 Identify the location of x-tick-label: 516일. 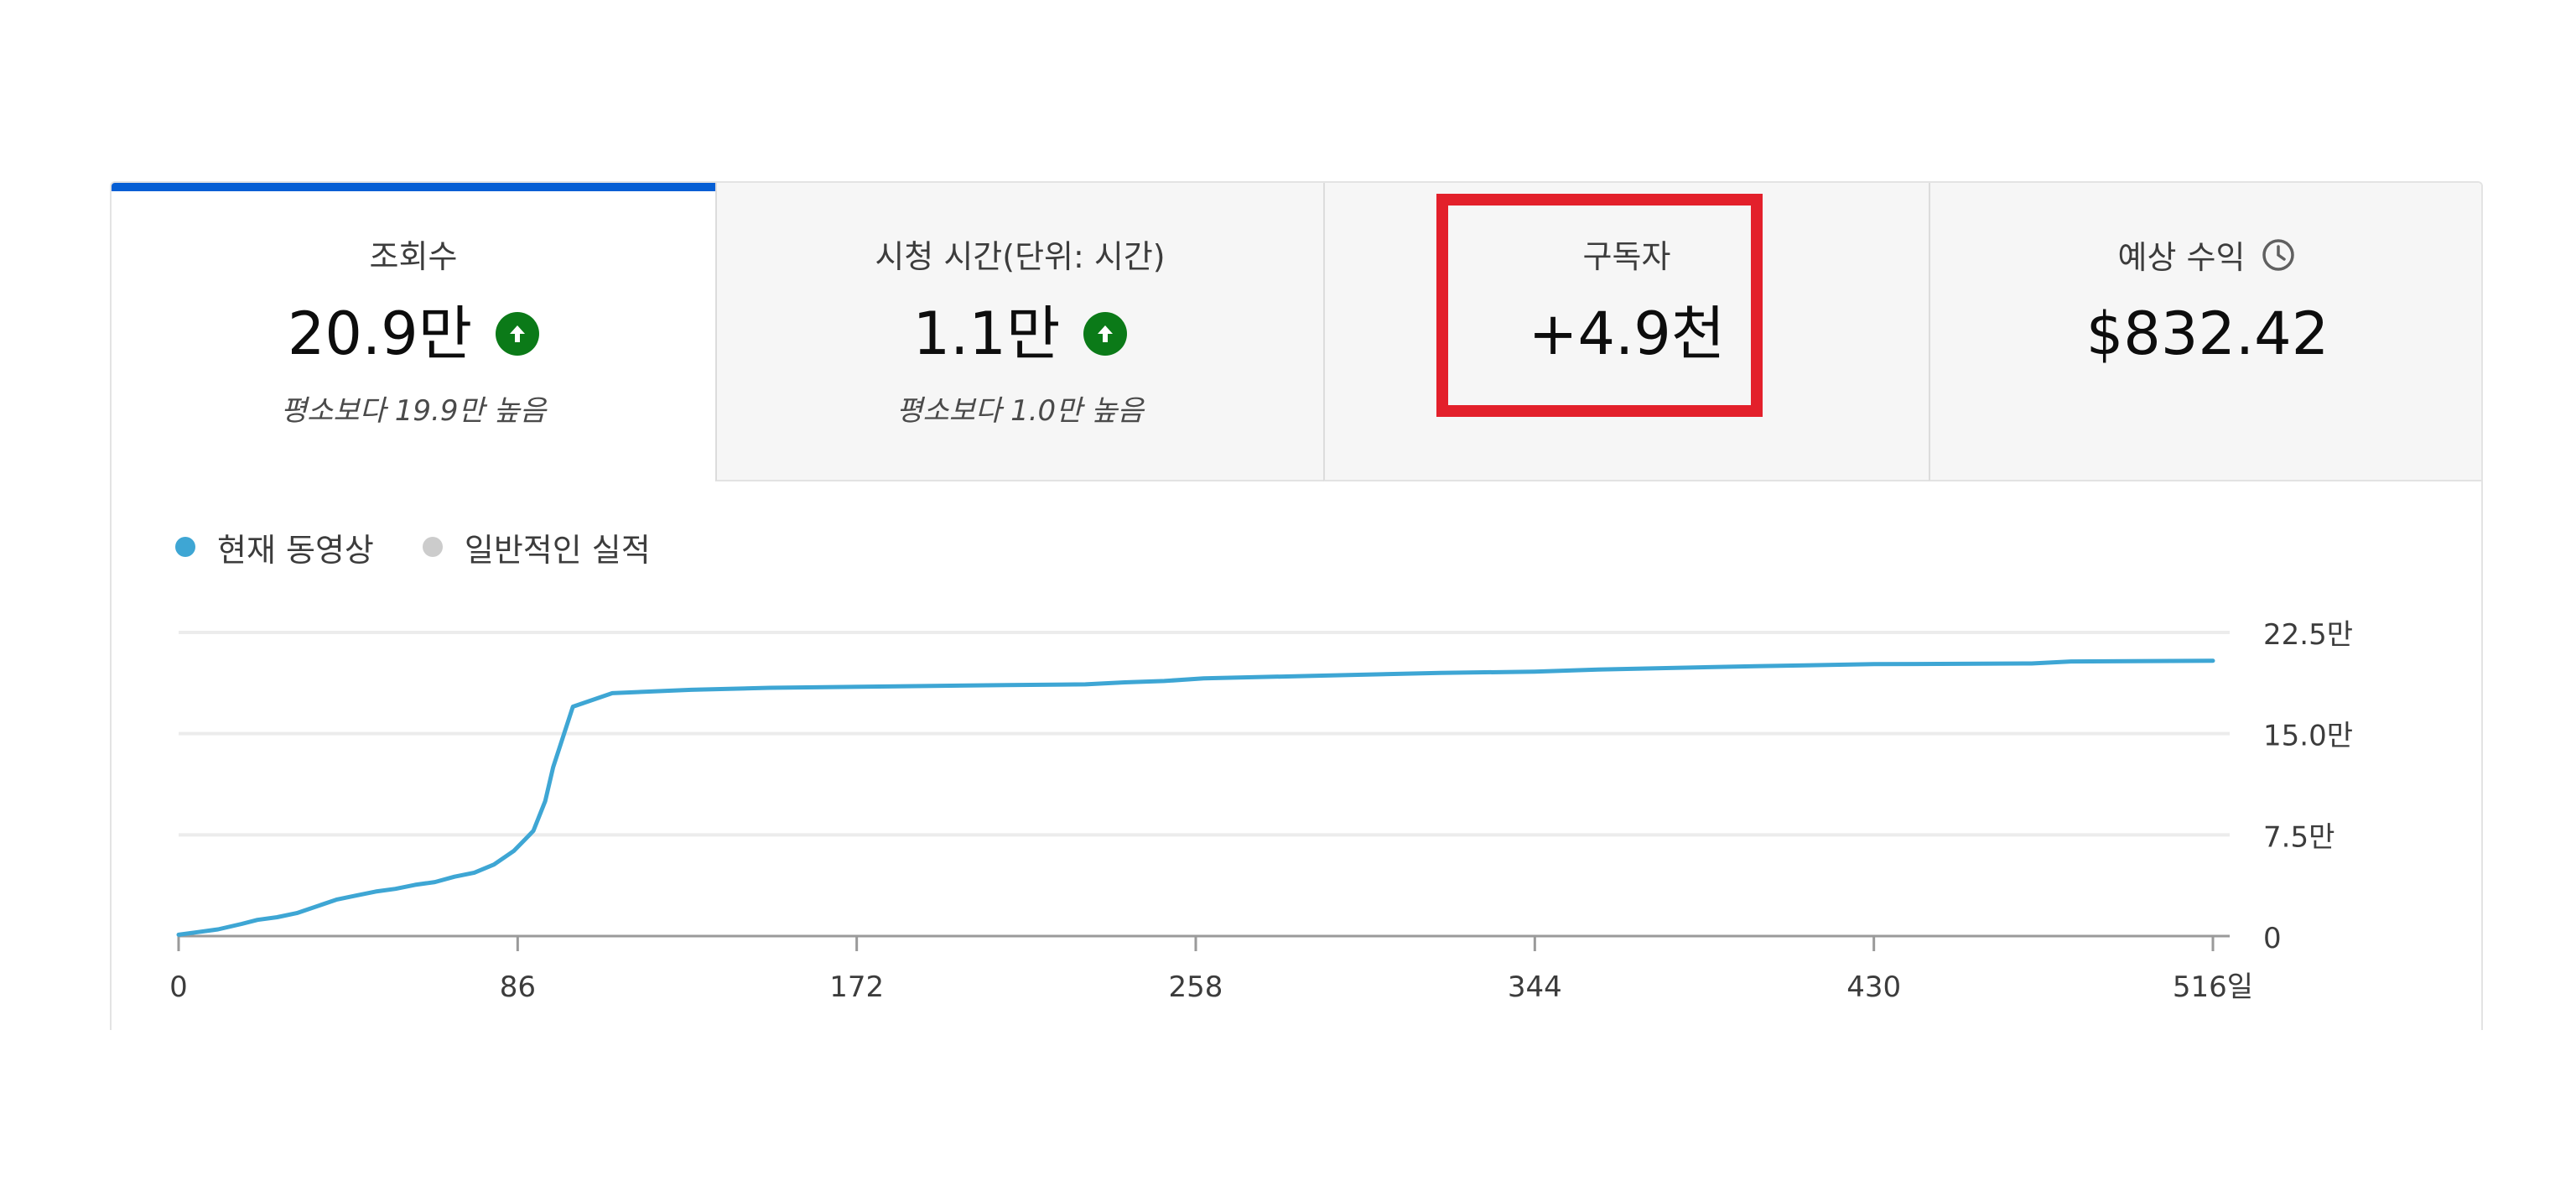
(2213, 987).